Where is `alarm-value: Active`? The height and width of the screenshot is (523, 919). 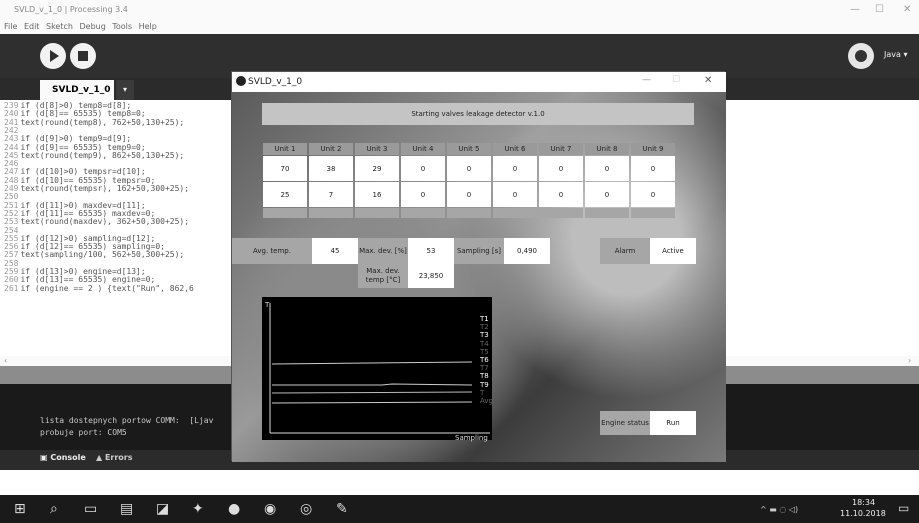
alarm-value: Active is located at coordinates (673, 251).